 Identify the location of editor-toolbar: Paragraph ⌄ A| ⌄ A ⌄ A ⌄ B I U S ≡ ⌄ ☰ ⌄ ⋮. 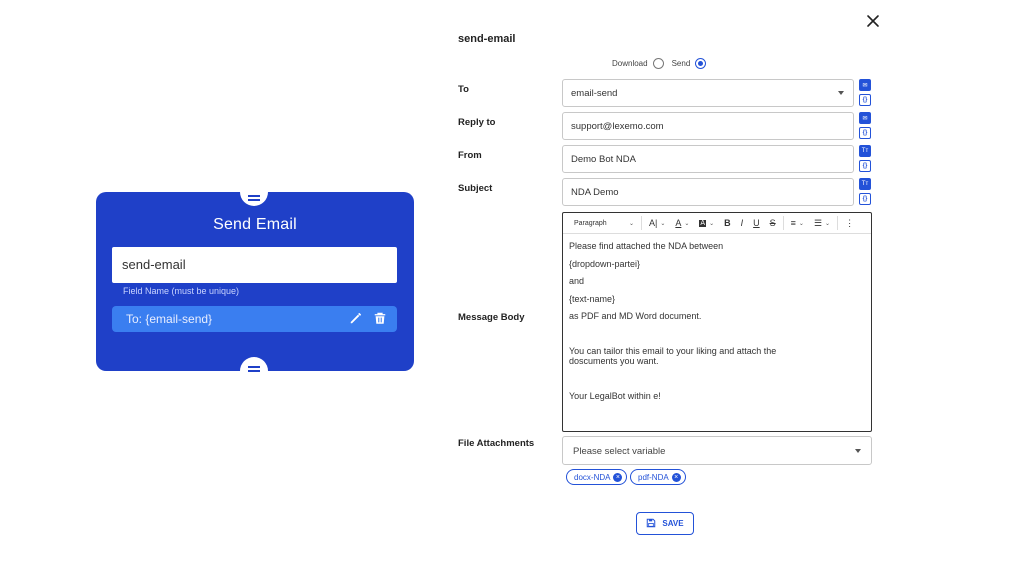
(717, 223).